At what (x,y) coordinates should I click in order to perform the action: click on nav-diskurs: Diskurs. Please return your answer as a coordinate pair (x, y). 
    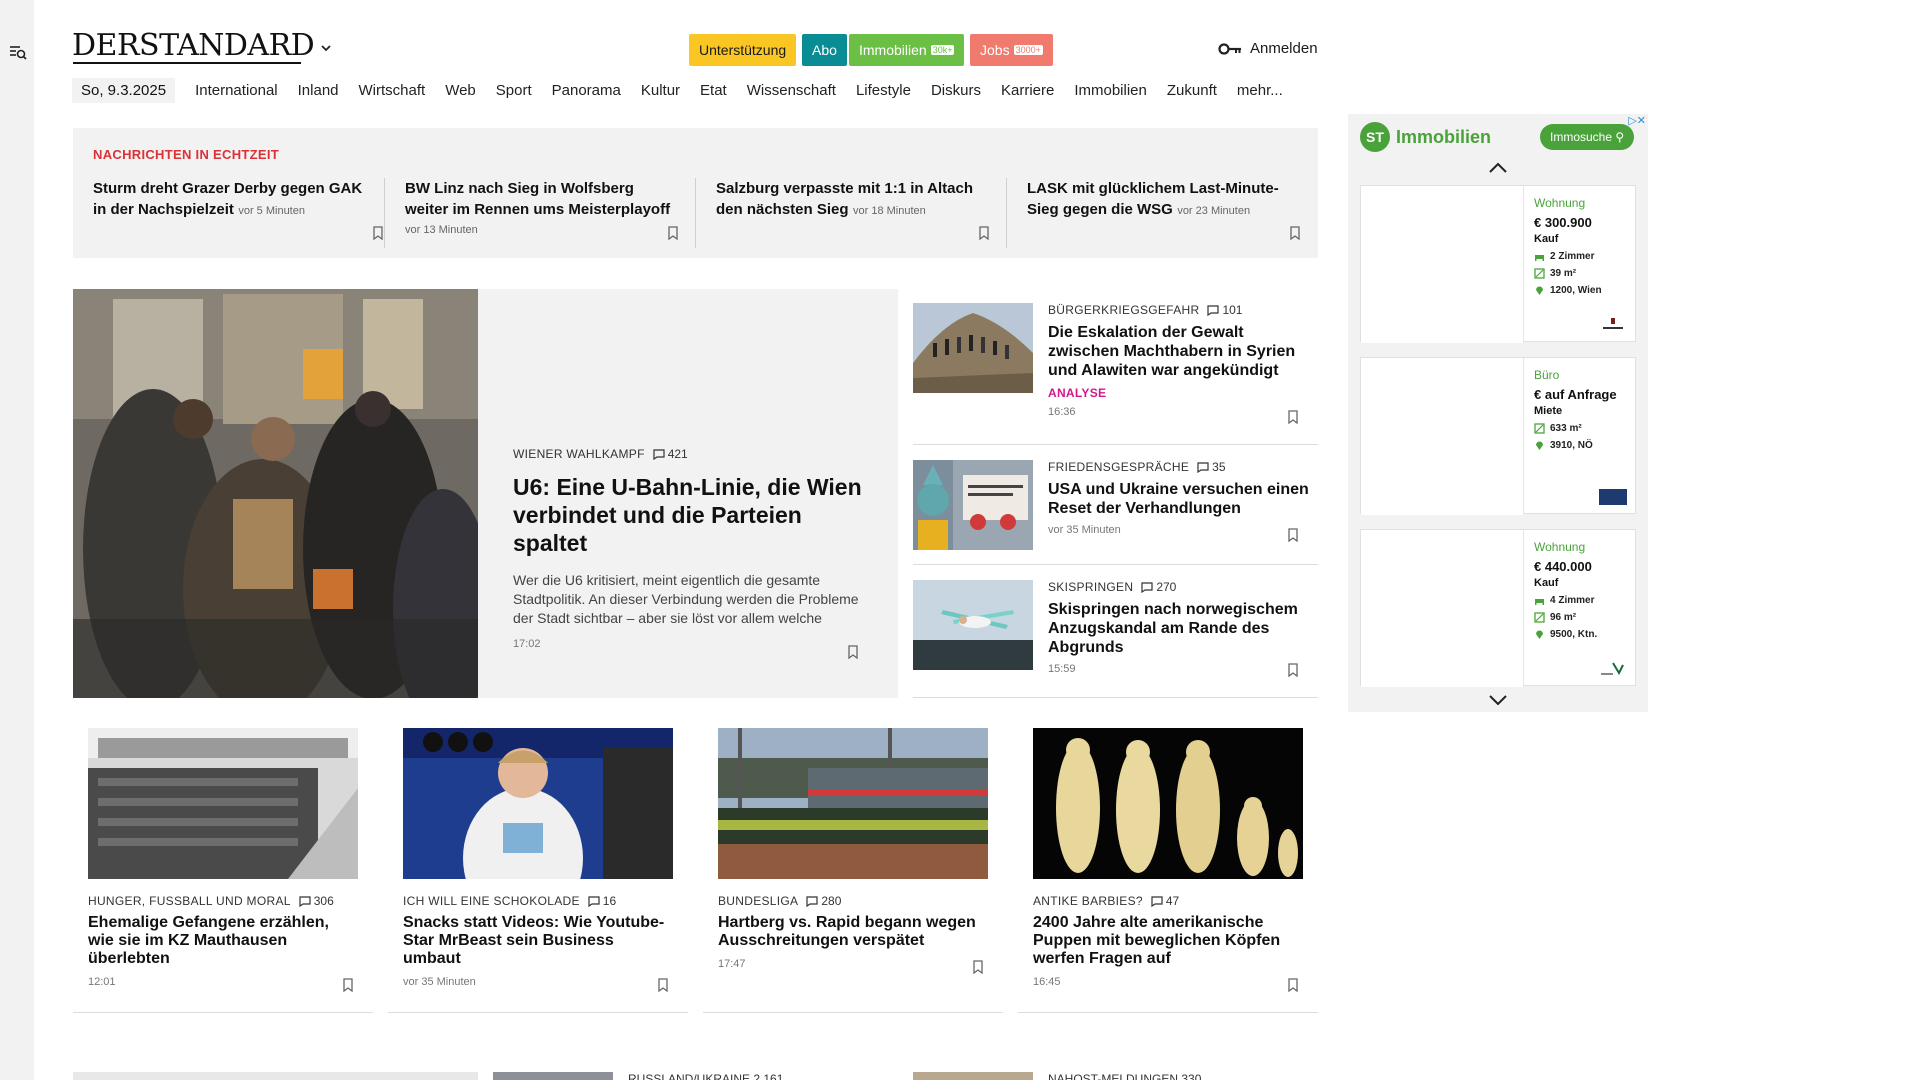
    Looking at the image, I should click on (956, 90).